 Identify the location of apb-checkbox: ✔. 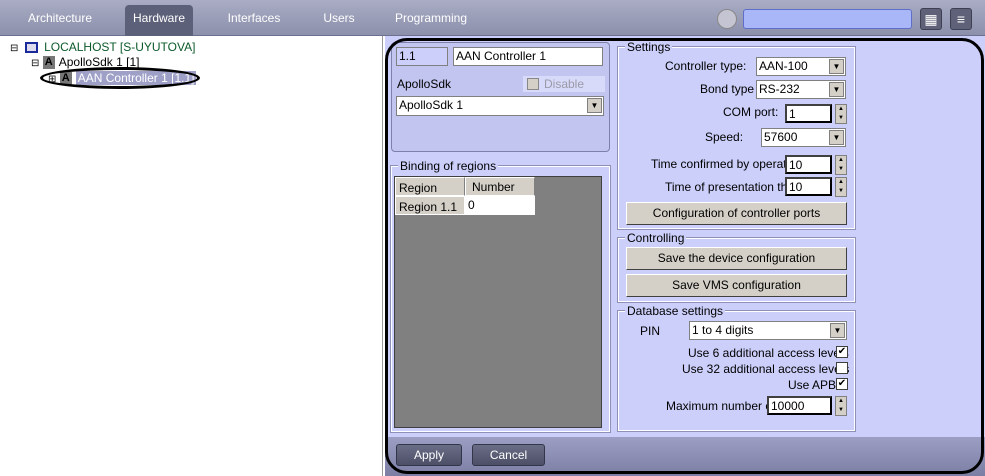
(842, 384).